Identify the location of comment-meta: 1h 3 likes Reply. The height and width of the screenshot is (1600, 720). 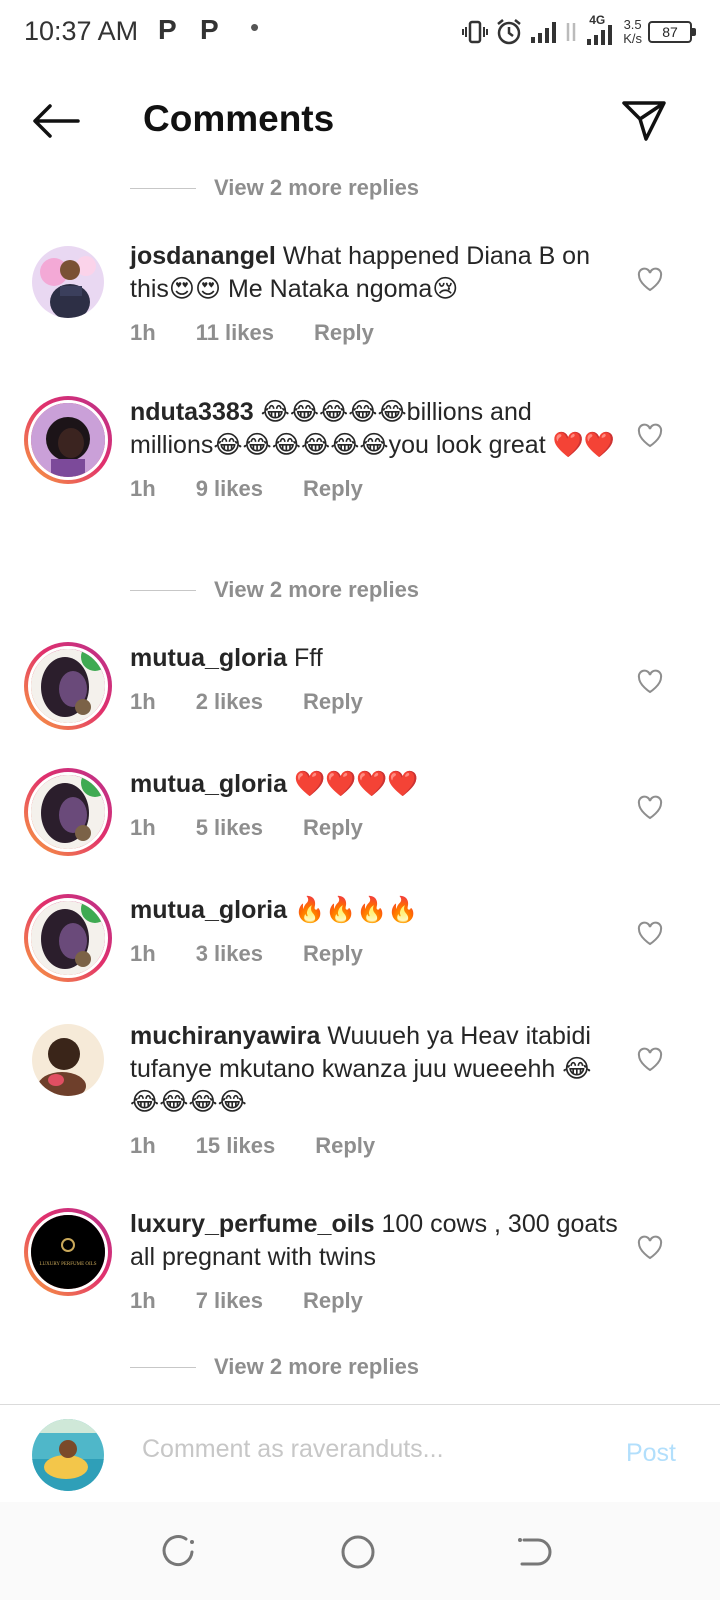
(375, 954).